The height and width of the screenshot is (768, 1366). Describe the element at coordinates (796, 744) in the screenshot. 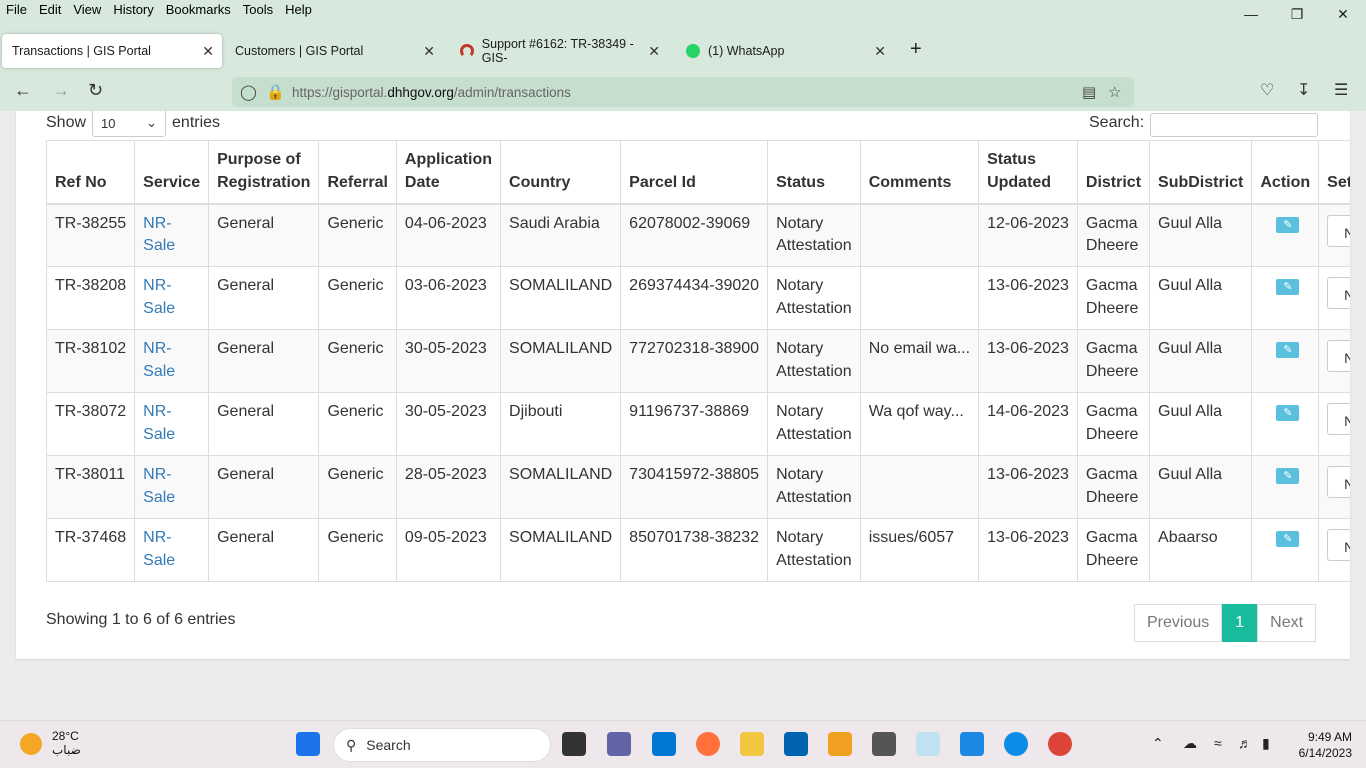

I see `store-icon` at that location.